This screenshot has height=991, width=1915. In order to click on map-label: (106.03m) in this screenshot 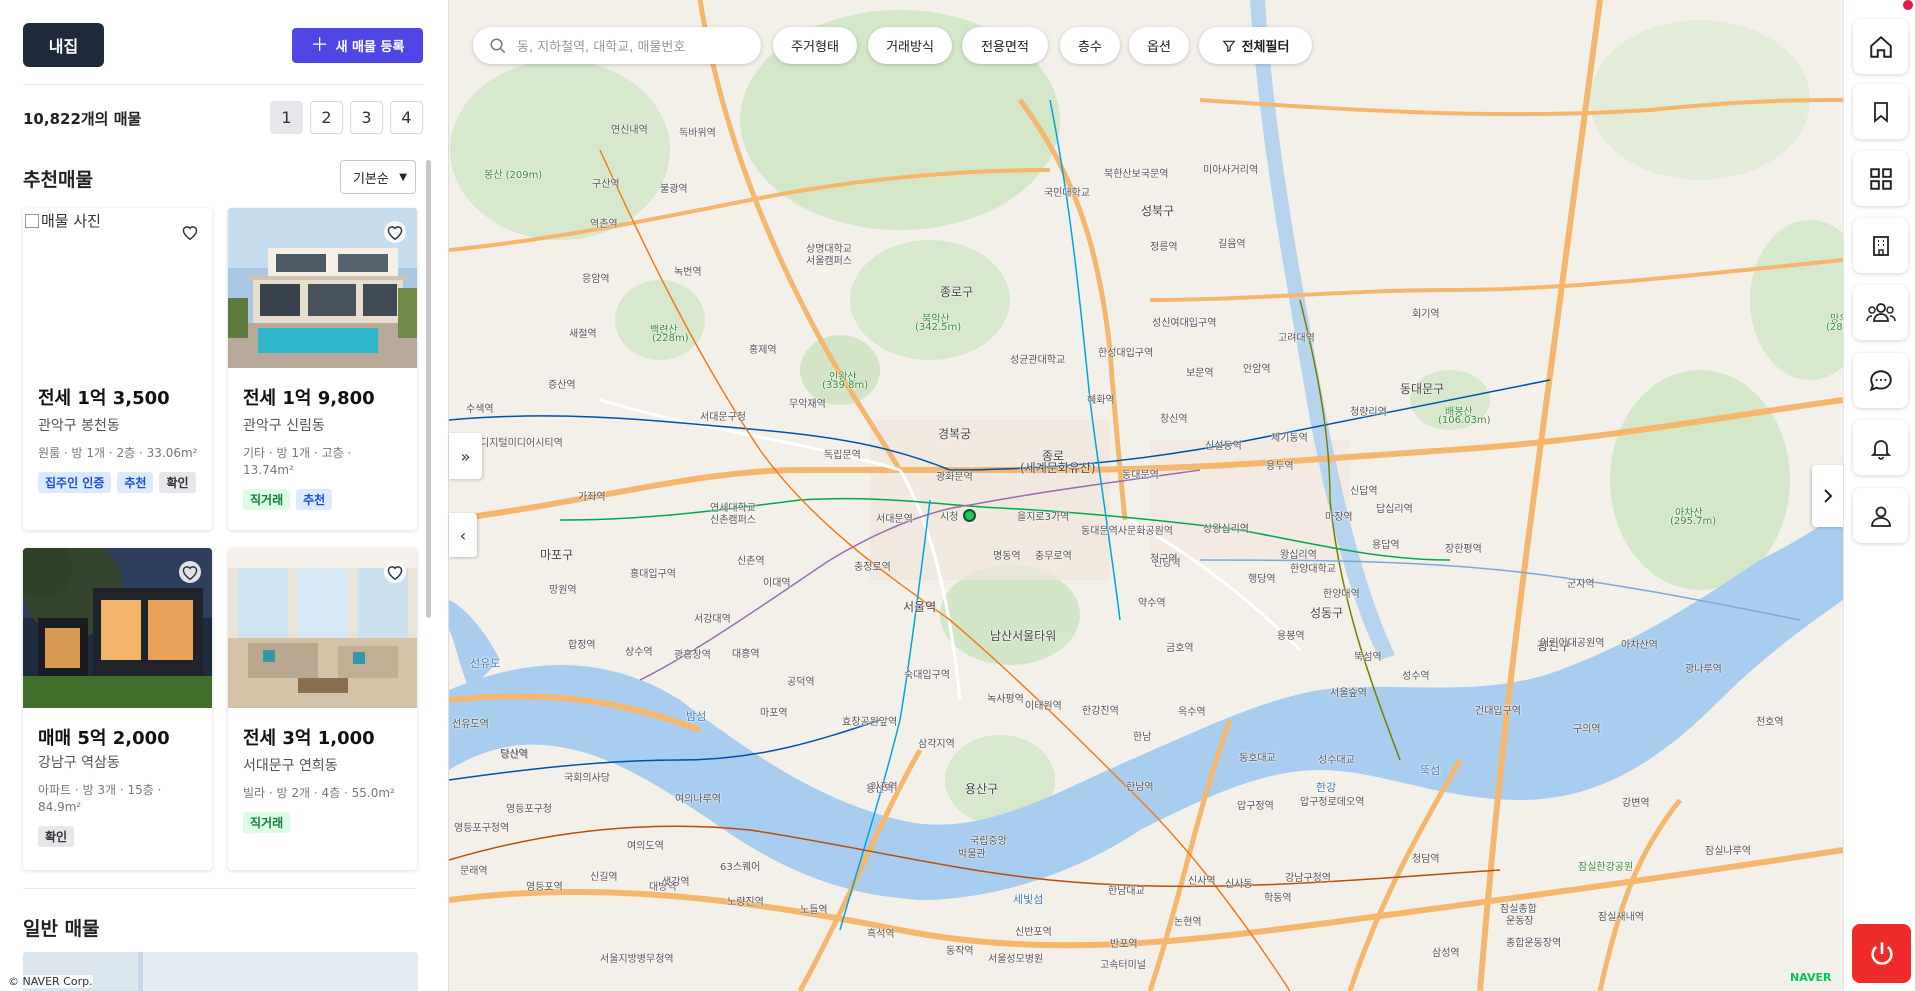, I will do `click(1464, 420)`.